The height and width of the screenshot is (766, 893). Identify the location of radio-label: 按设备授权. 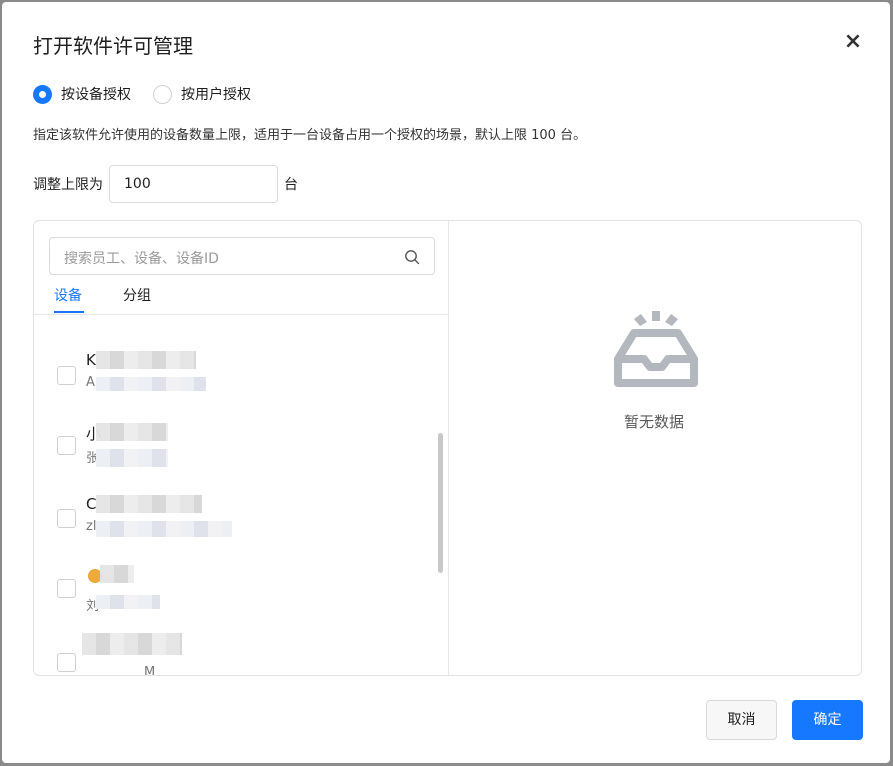
(96, 95).